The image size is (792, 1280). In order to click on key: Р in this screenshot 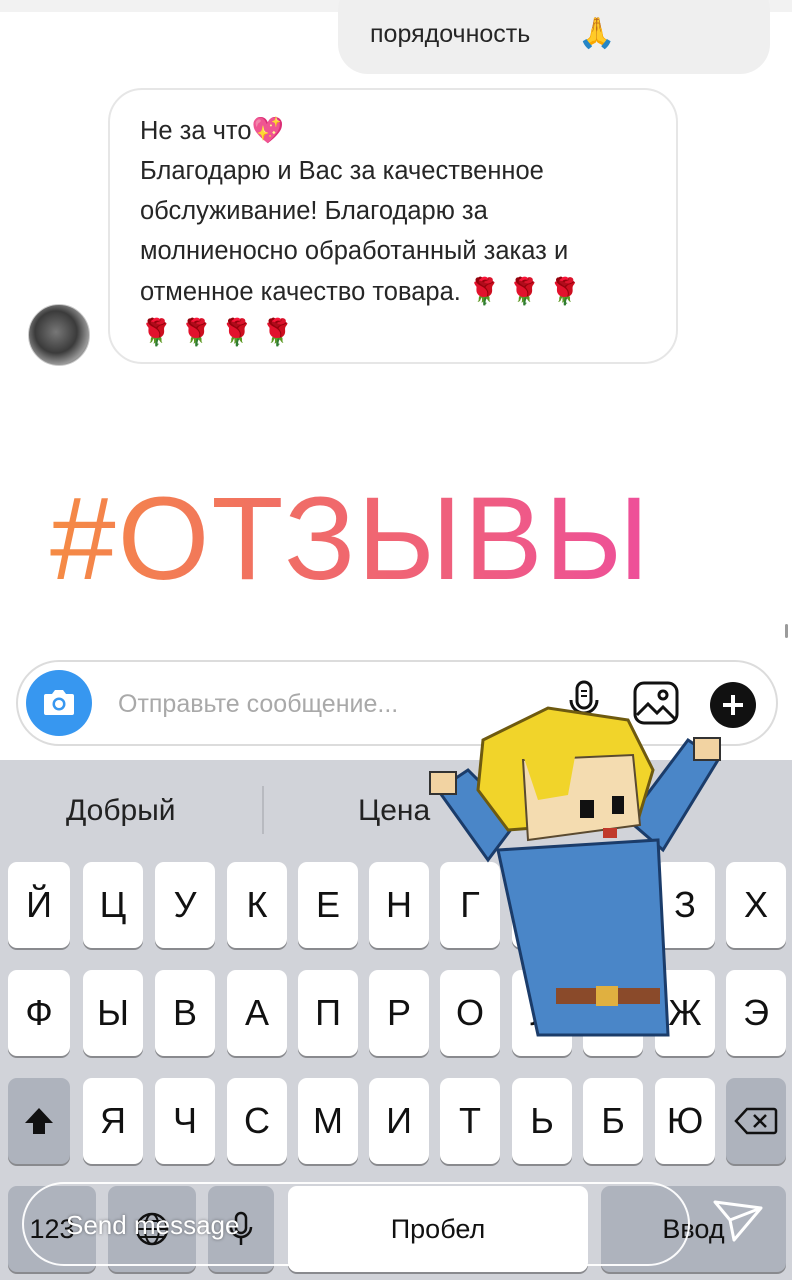, I will do `click(399, 1013)`.